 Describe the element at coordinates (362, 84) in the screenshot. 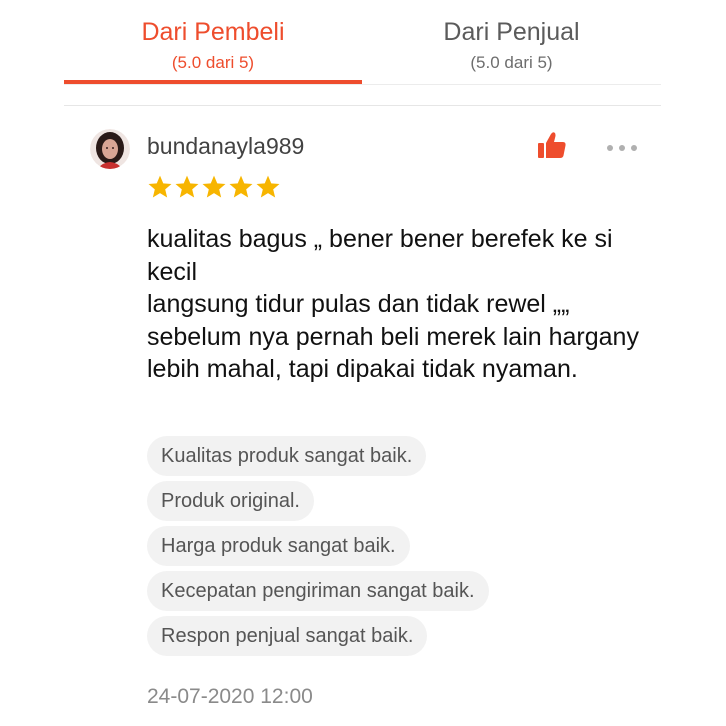

I see `tabs-divider` at that location.